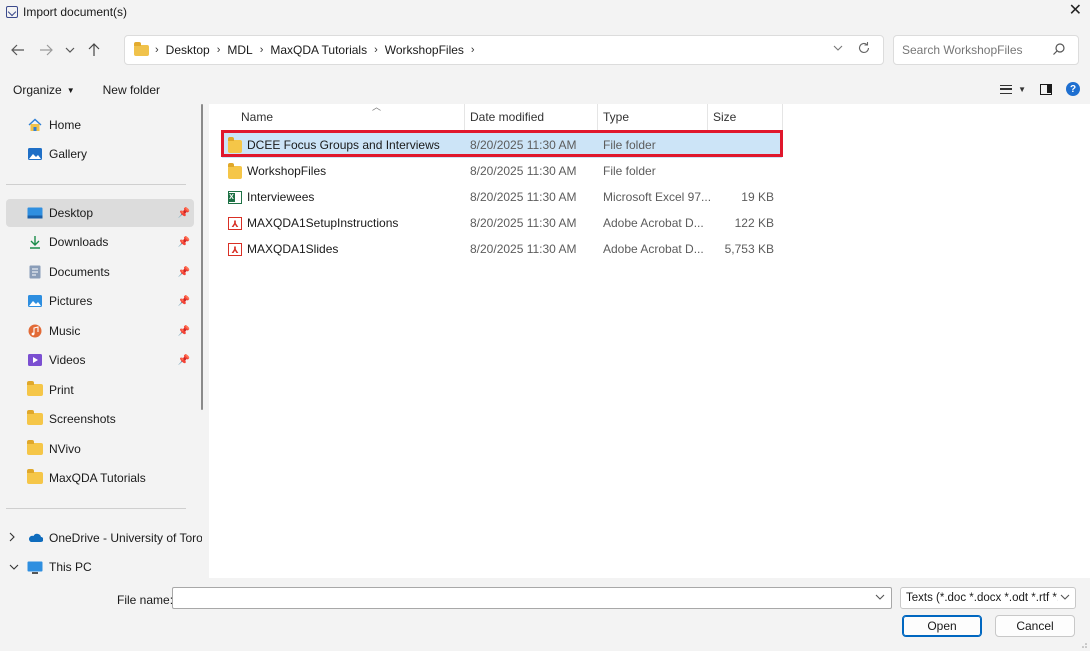 The height and width of the screenshot is (651, 1090). Describe the element at coordinates (202, 257) in the screenshot. I see `sidebar-scrollbar` at that location.